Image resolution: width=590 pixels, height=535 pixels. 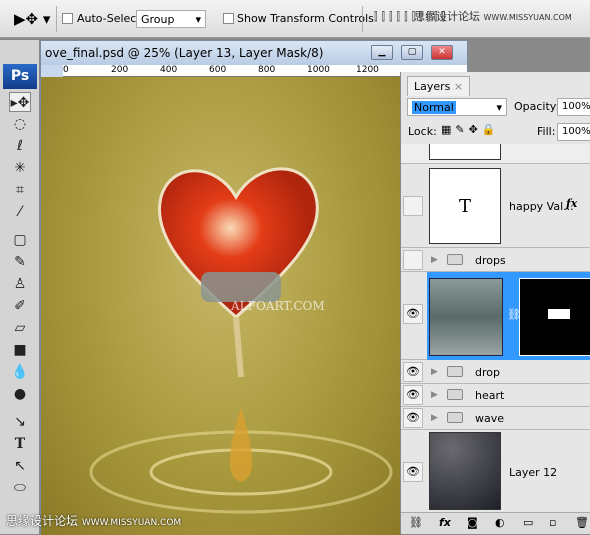 I want to click on watermark-bottom: 思缘设计论坛 WWW.MISSYUAN.COM, so click(x=94, y=521).